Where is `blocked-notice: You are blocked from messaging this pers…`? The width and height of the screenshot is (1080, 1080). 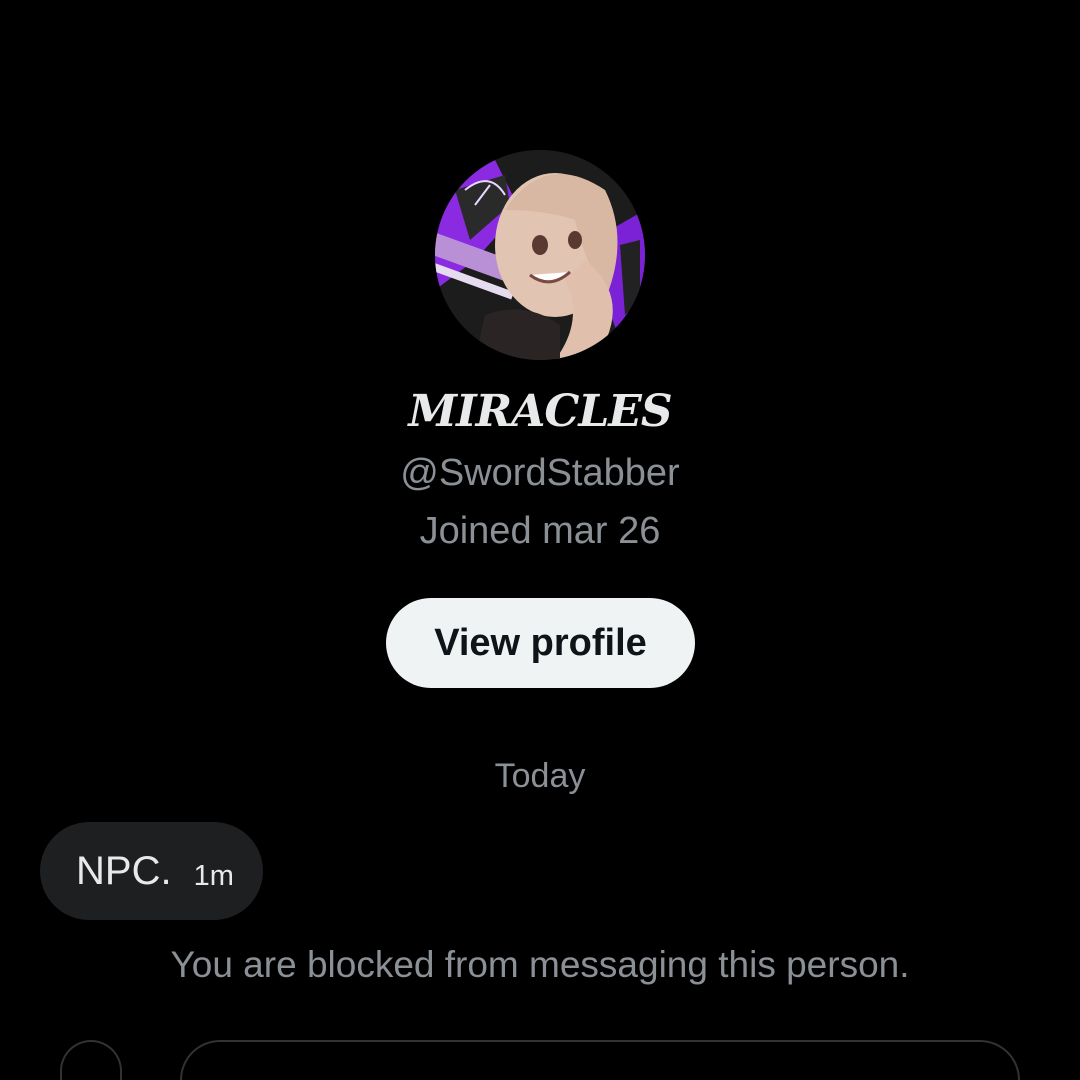 blocked-notice: You are blocked from messaging this pers… is located at coordinates (540, 964).